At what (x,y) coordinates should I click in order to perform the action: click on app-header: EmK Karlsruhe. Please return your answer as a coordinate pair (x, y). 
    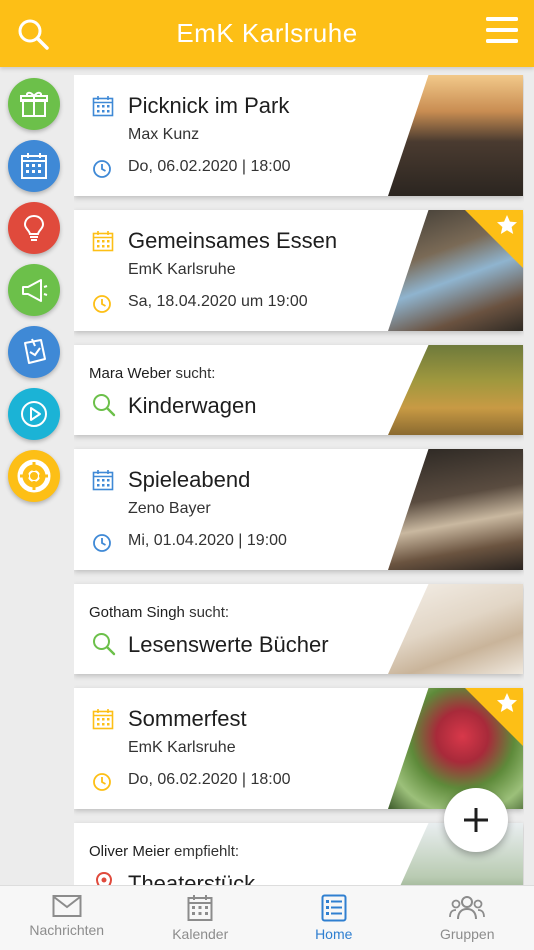
    Looking at the image, I should click on (267, 33).